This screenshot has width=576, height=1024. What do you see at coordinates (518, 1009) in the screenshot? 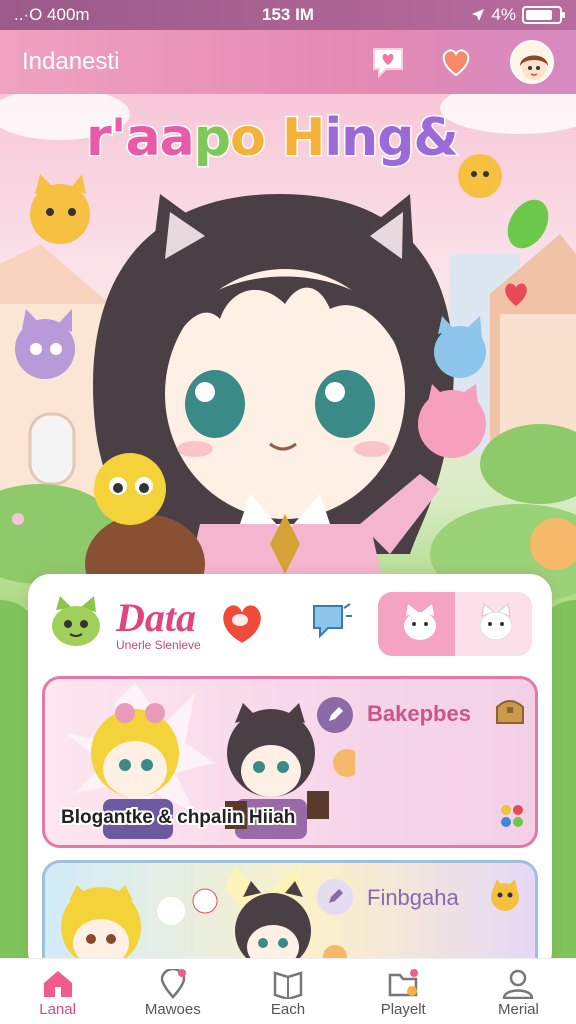
I see `nav-label-profile: Merial` at bounding box center [518, 1009].